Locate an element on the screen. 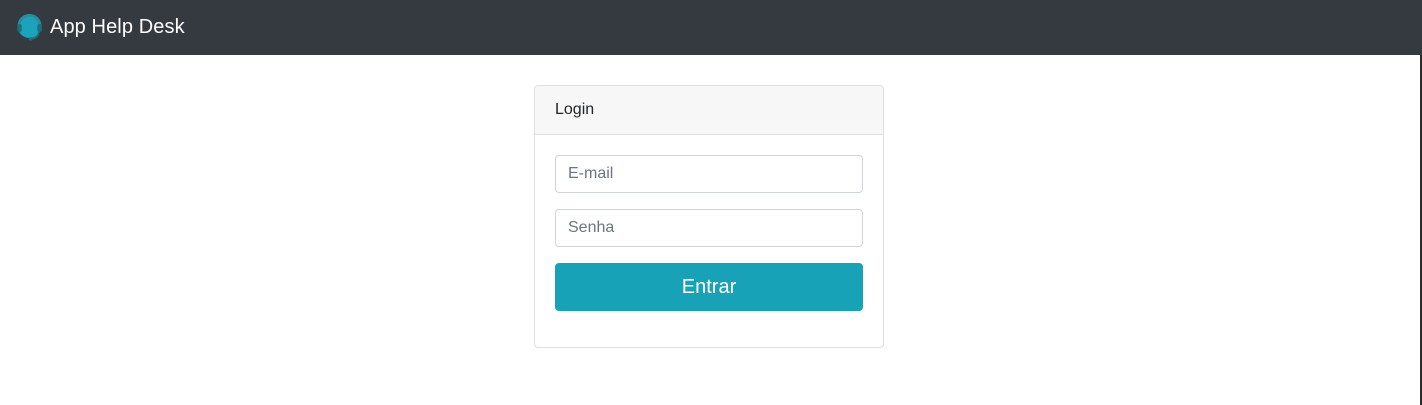 This screenshot has width=1422, height=405. login-card-header: Login is located at coordinates (709, 110).